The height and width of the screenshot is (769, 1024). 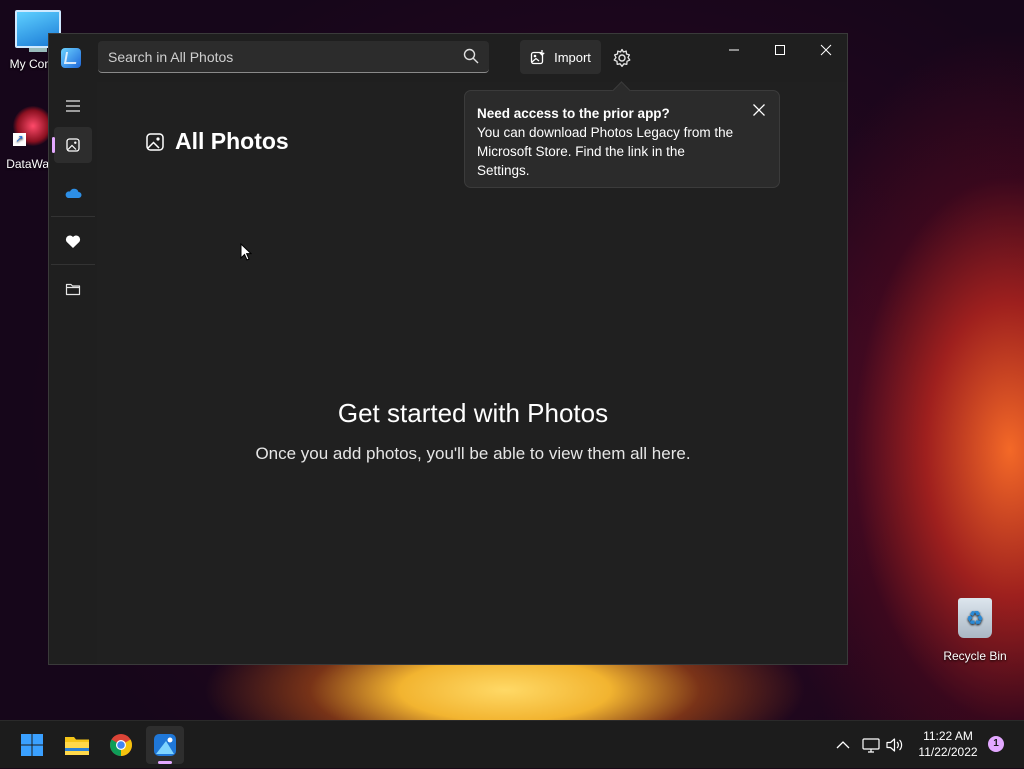 What do you see at coordinates (73, 373) in the screenshot?
I see `navigation-pane` at bounding box center [73, 373].